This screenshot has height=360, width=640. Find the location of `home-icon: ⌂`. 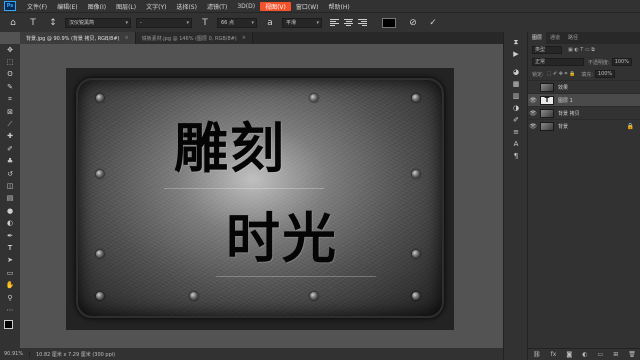

home-icon: ⌂ is located at coordinates (13, 23).